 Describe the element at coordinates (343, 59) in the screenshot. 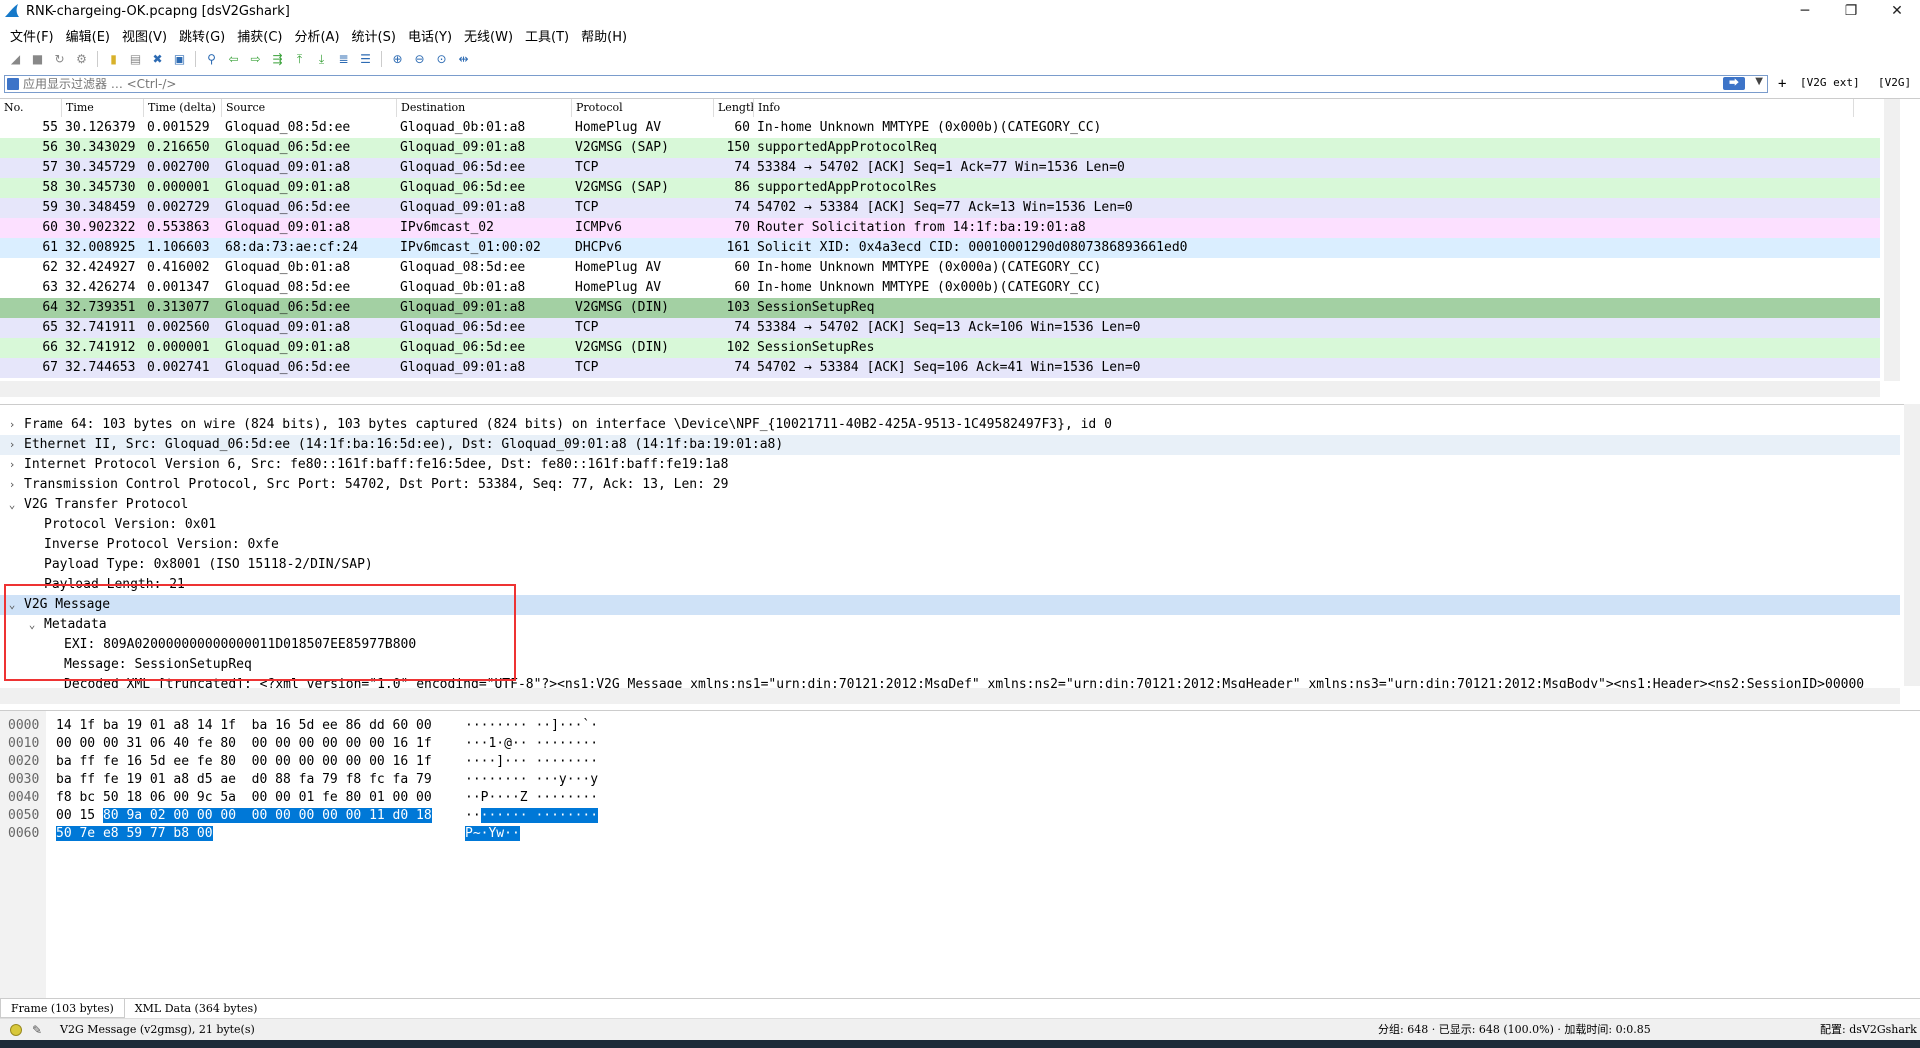

I see `auto-scroll-icon: ≣` at that location.